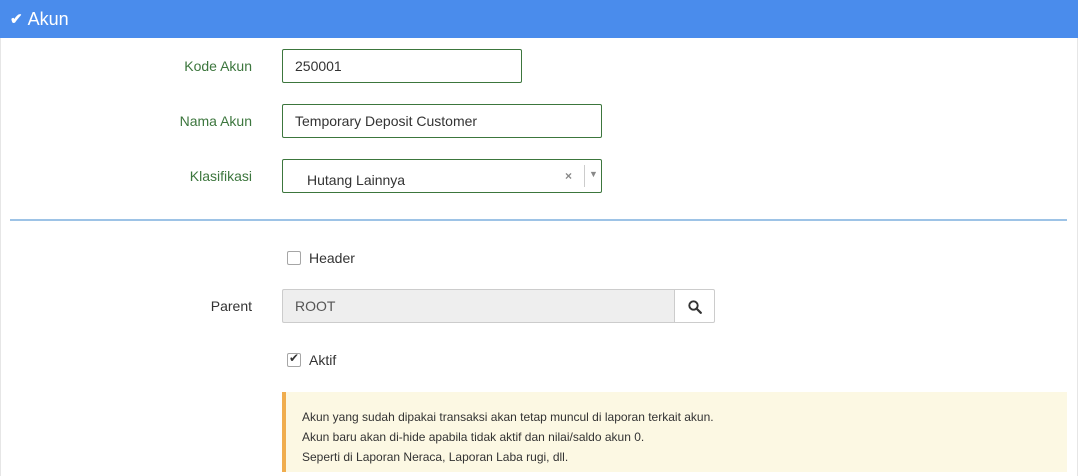 This screenshot has width=1078, height=476. I want to click on parent-search-button, so click(694, 306).